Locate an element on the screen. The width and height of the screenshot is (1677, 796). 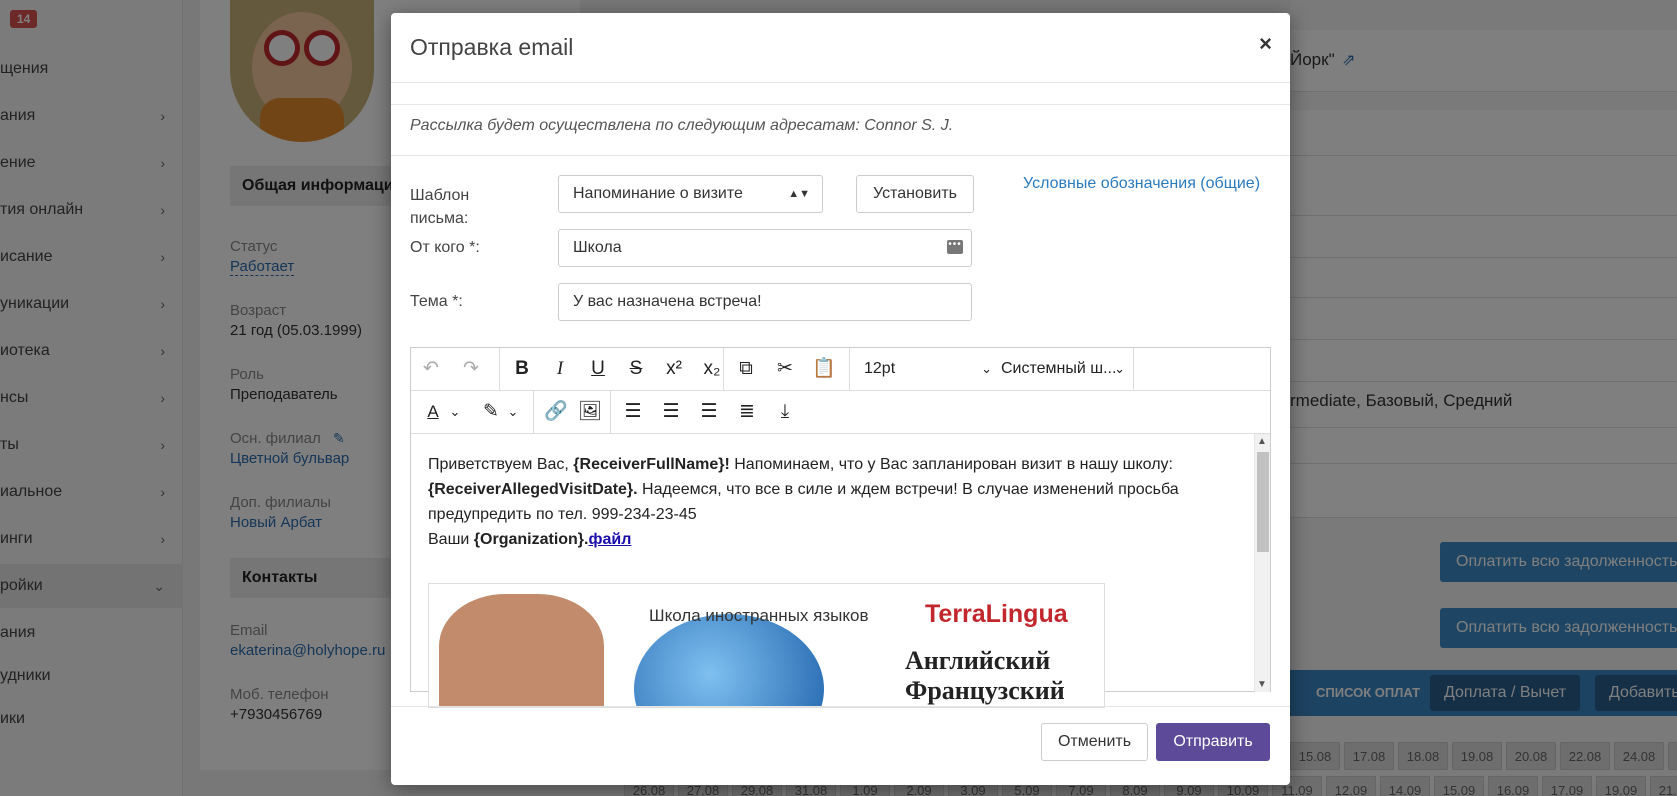
body-paragraph-2: Ваши {Organization}.файл is located at coordinates (530, 539).